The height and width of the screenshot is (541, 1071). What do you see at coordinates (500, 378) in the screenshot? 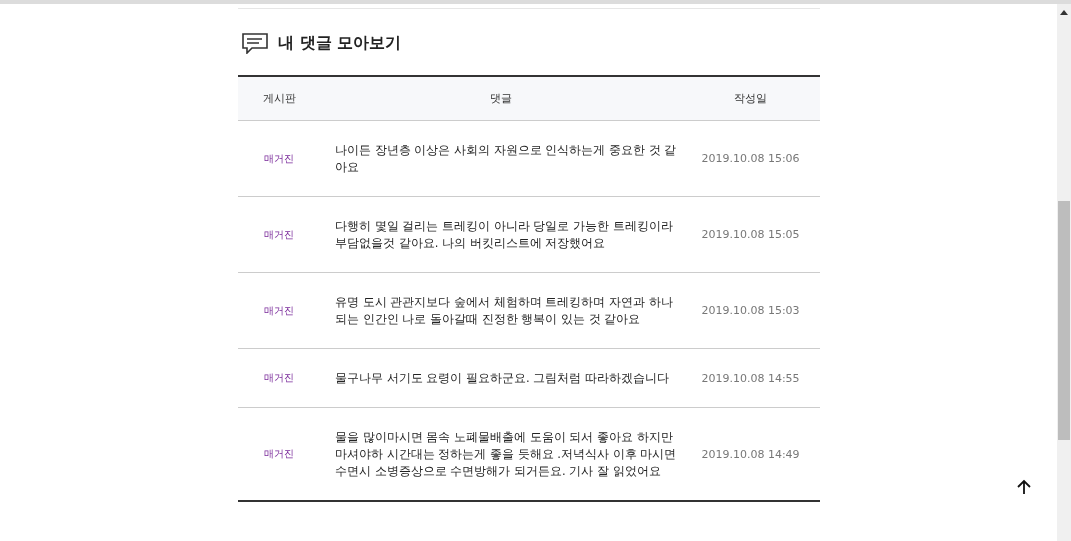
I see `comment-text: 물구나무 서기도 요령이 필요하군요. 그림처럼 따라하겠습니다` at bounding box center [500, 378].